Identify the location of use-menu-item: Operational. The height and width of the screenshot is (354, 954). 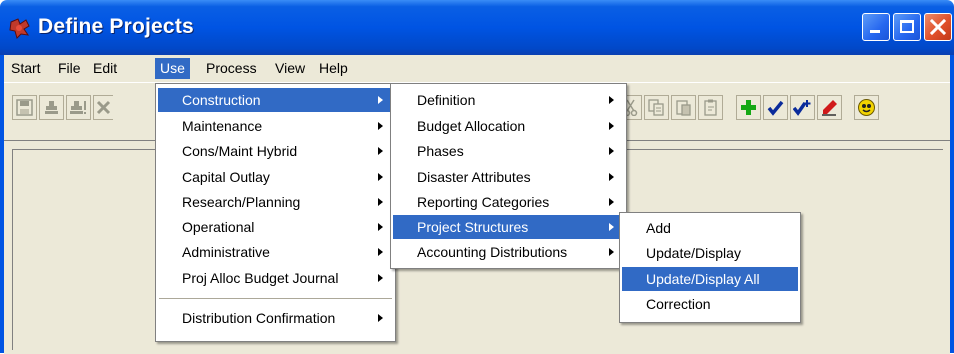
(275, 227).